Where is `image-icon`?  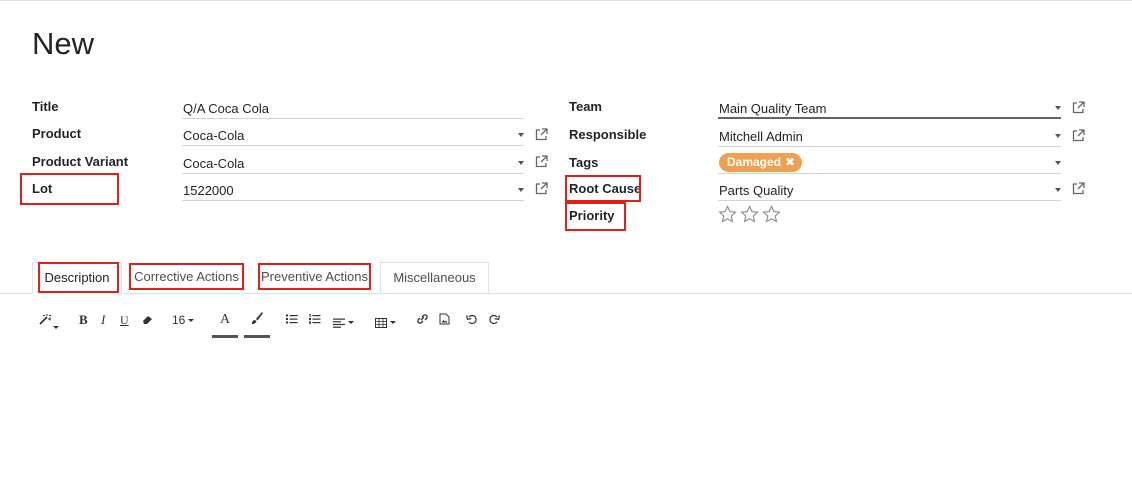 image-icon is located at coordinates (444, 319).